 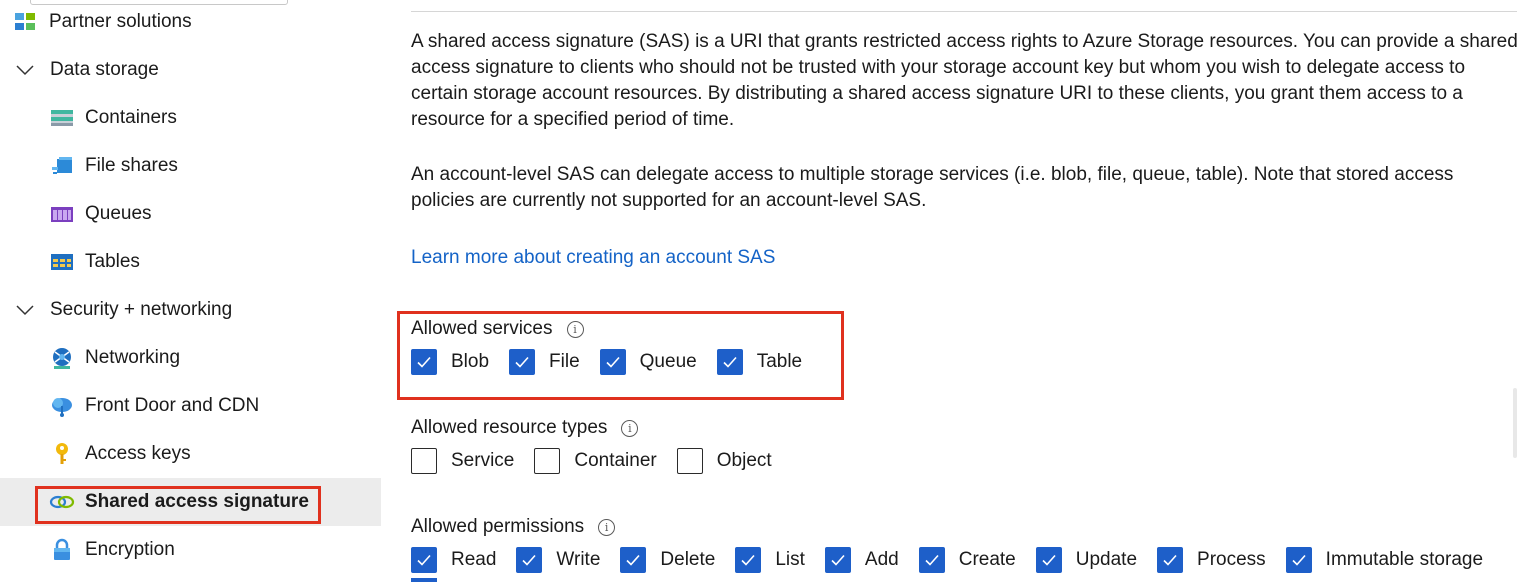 I want to click on sidebar-item-networking: Networking, so click(x=190, y=358).